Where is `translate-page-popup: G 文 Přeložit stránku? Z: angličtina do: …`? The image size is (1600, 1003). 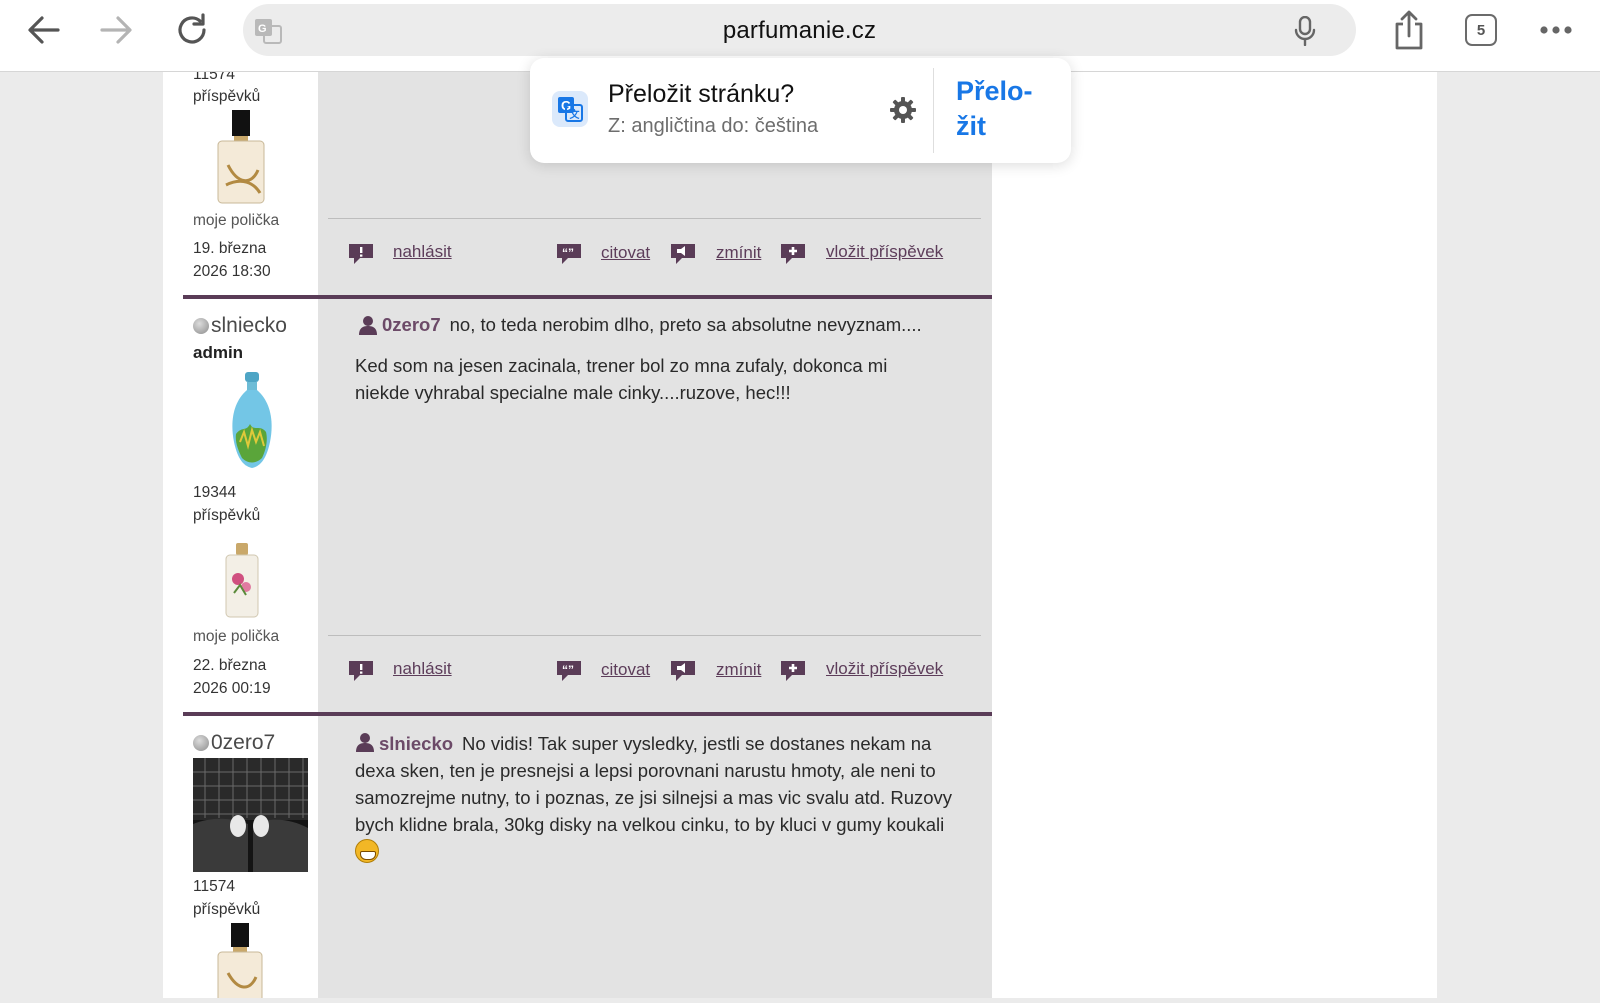 translate-page-popup: G 文 Přeložit stránku? Z: angličtina do: … is located at coordinates (800, 110).